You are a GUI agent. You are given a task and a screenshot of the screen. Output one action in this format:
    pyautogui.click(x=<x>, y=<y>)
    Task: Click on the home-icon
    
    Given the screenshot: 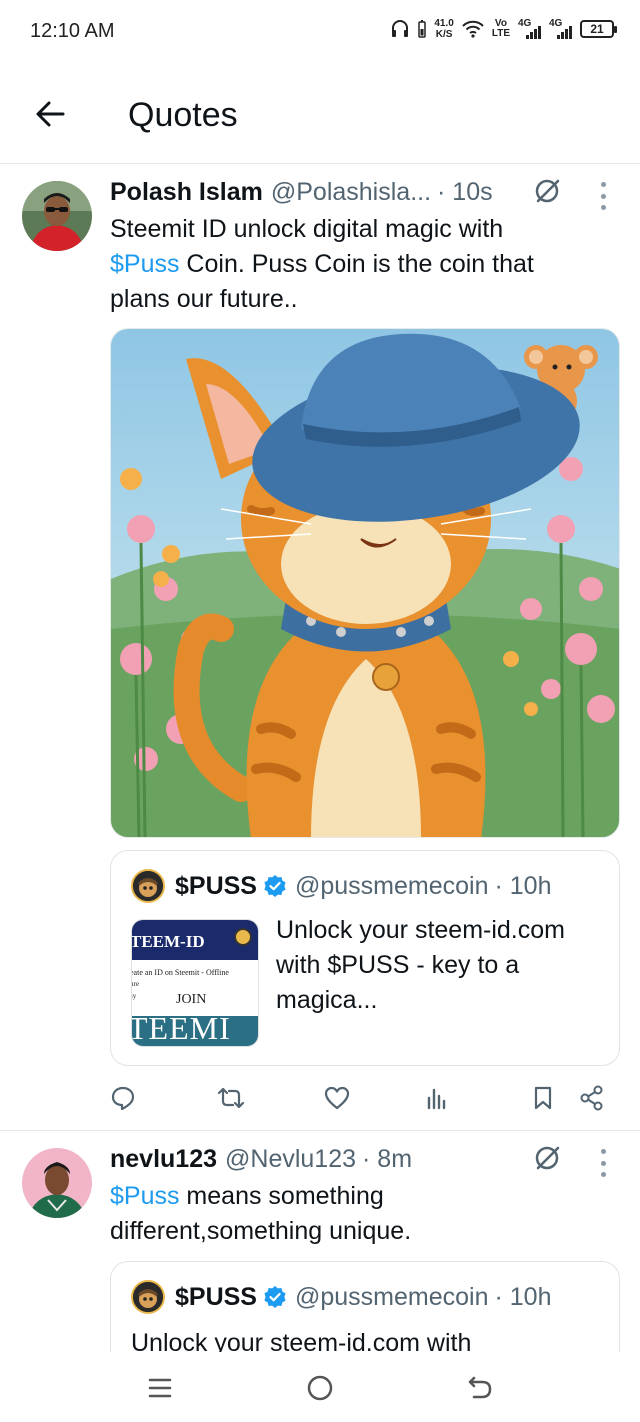 What is the action you would take?
    pyautogui.click(x=320, y=1388)
    